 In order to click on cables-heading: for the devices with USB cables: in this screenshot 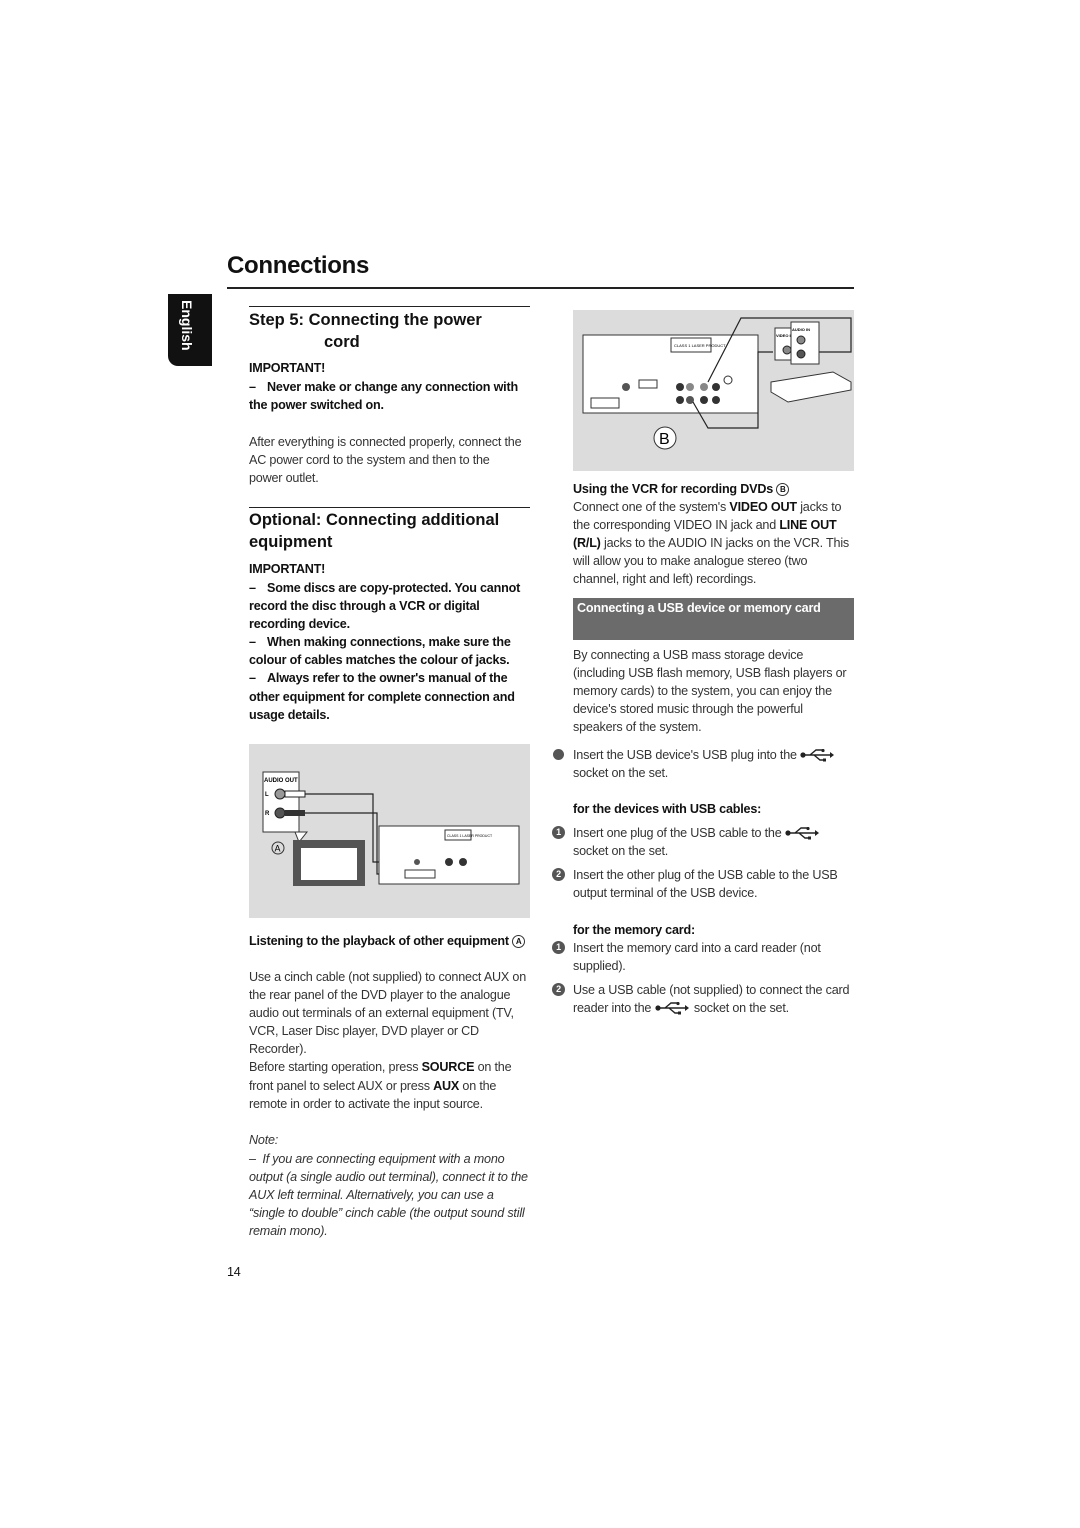, I will do `click(667, 809)`.